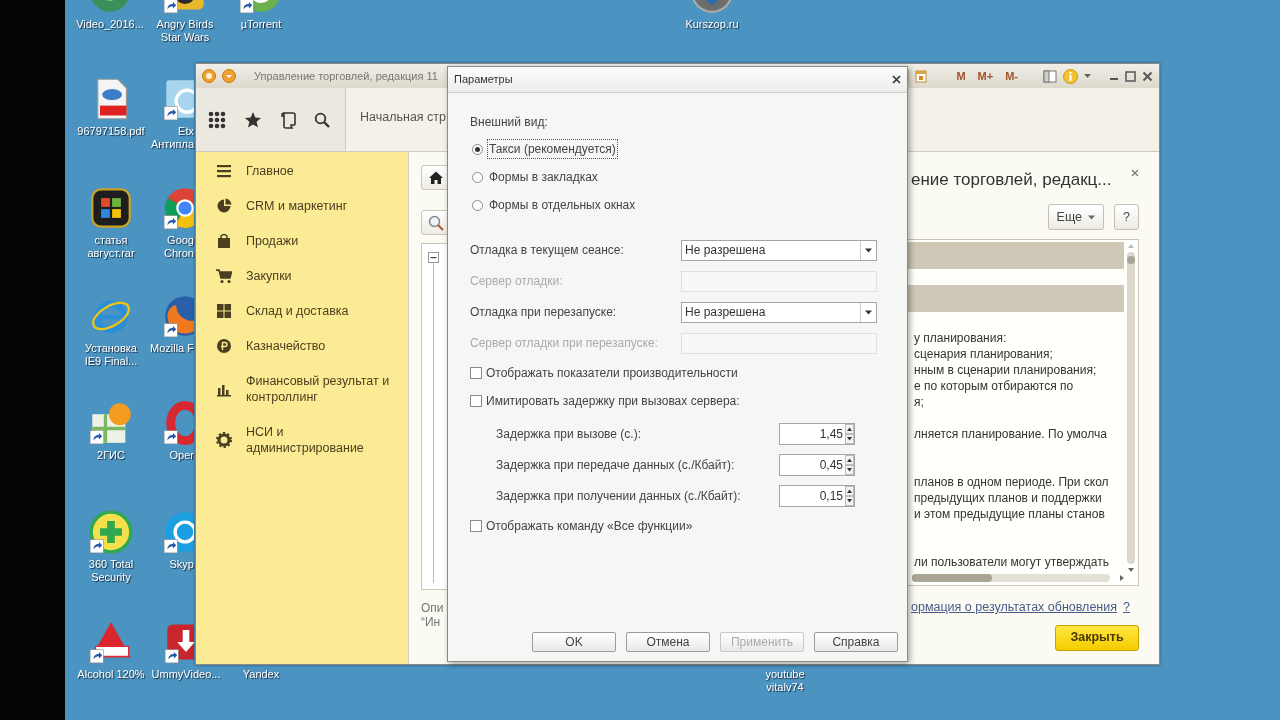 The height and width of the screenshot is (720, 1280). What do you see at coordinates (111, 208) in the screenshot?
I see `app-icon` at bounding box center [111, 208].